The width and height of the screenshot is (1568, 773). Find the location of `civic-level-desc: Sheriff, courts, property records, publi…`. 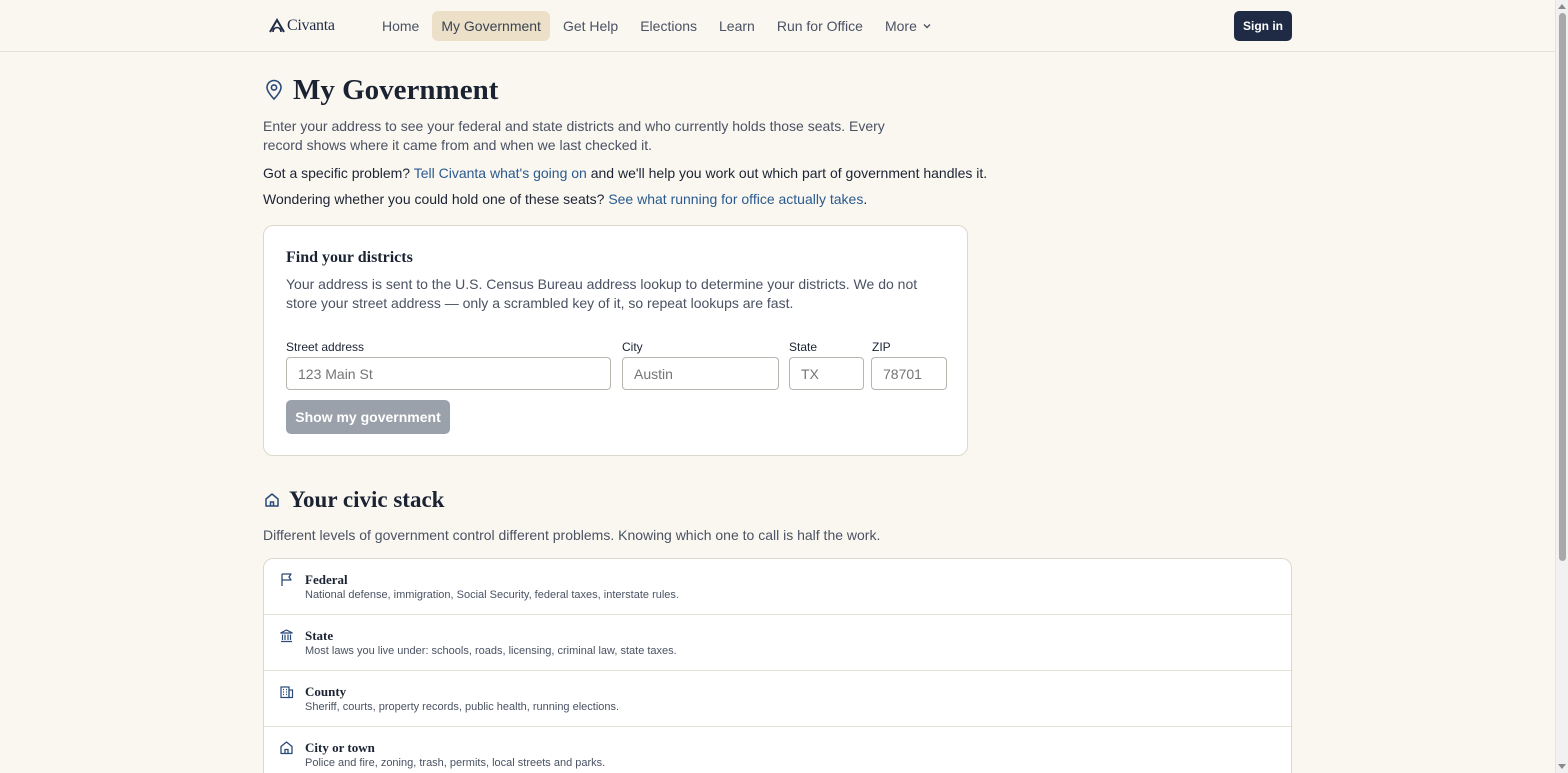

civic-level-desc: Sheriff, courts, property records, publi… is located at coordinates (462, 707).